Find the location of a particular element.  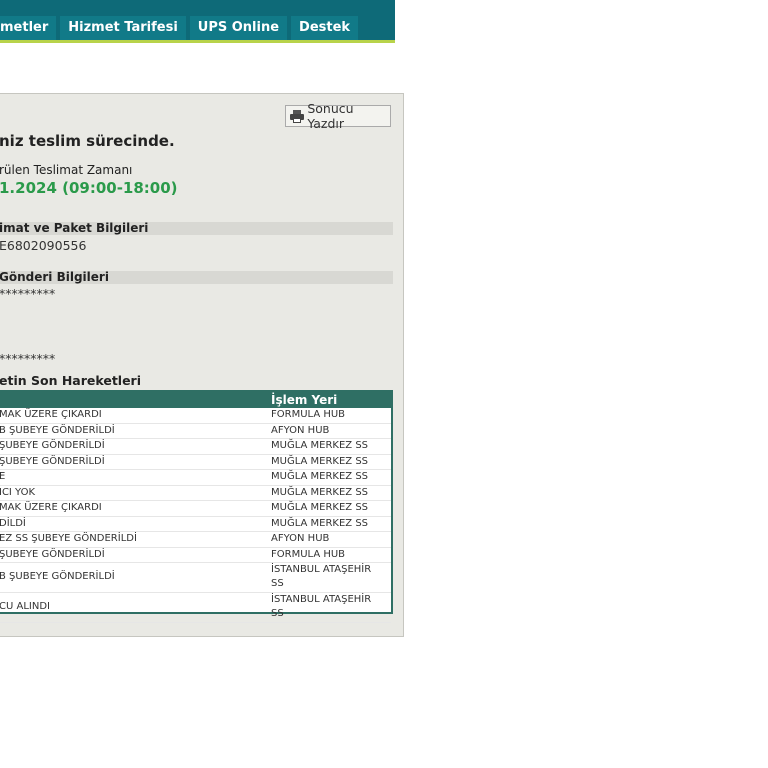

history-event-cell: E is located at coordinates (3, 476).